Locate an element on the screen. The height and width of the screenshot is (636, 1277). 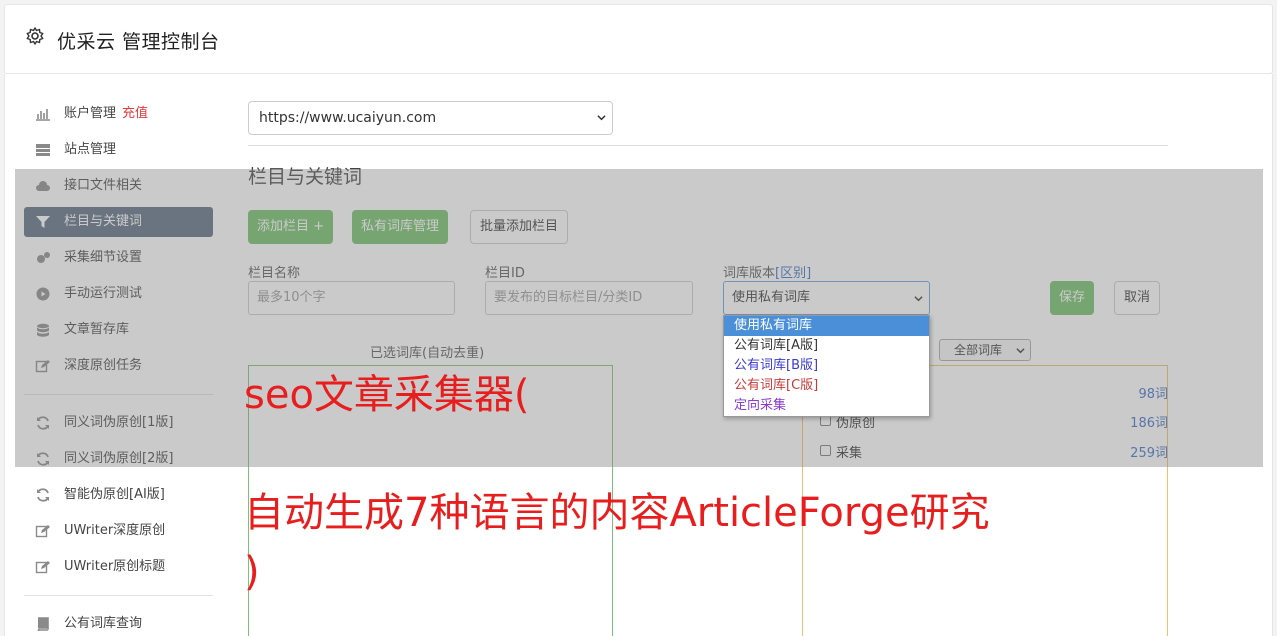
chevron-down-icon is located at coordinates (601, 118).